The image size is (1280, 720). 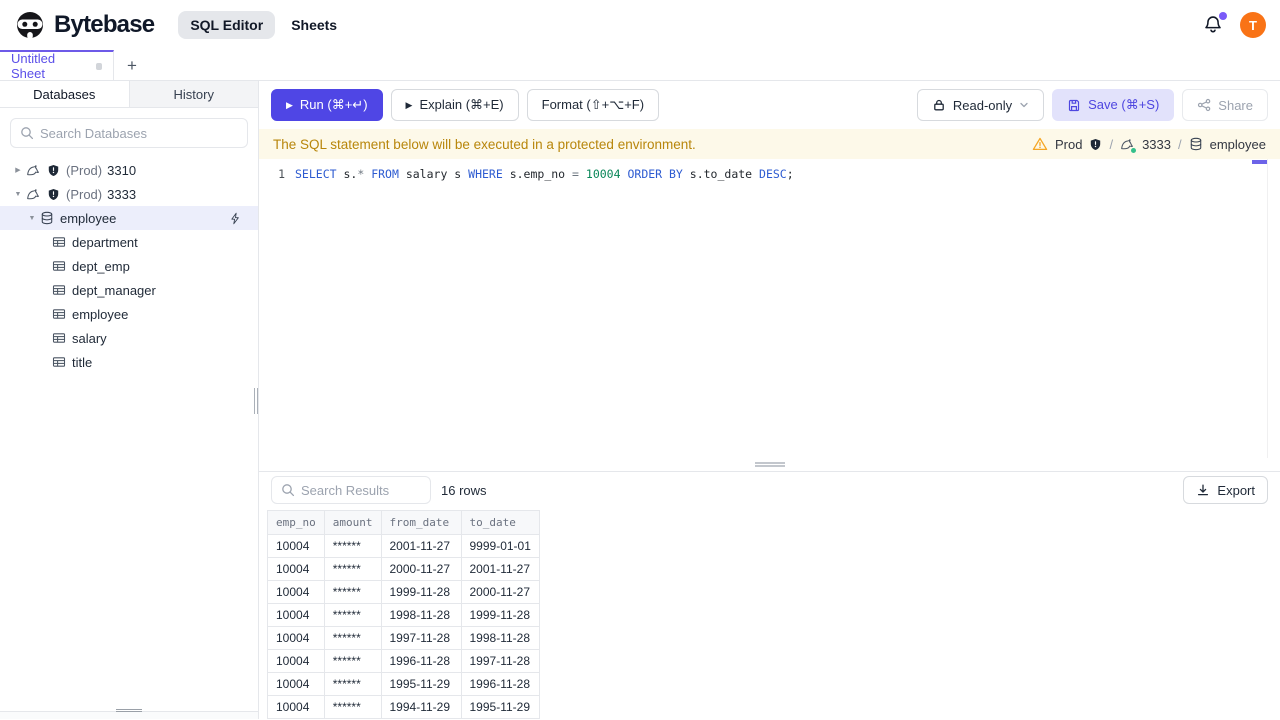 What do you see at coordinates (385, 174) in the screenshot?
I see `sql-token: FROM` at bounding box center [385, 174].